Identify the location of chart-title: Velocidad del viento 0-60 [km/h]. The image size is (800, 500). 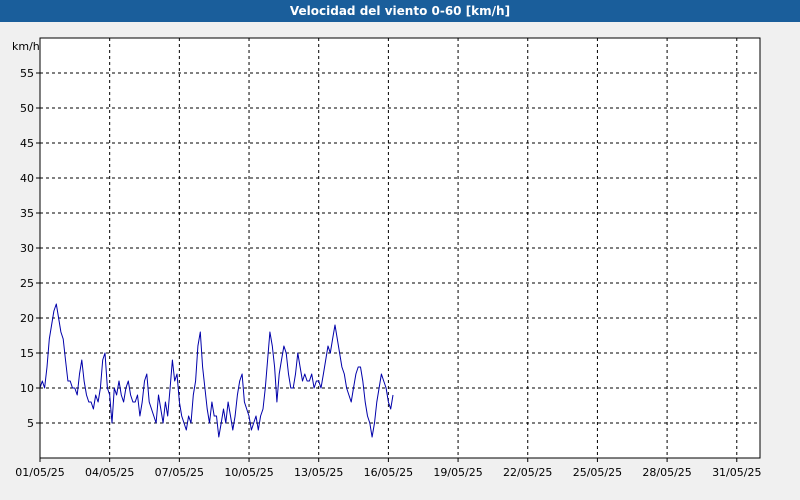
(400, 11).